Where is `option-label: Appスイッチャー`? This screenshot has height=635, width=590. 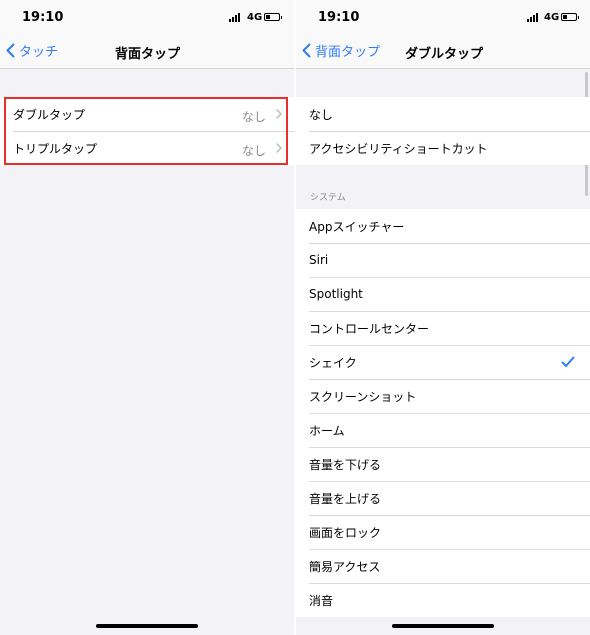 option-label: Appスイッチャー is located at coordinates (357, 226).